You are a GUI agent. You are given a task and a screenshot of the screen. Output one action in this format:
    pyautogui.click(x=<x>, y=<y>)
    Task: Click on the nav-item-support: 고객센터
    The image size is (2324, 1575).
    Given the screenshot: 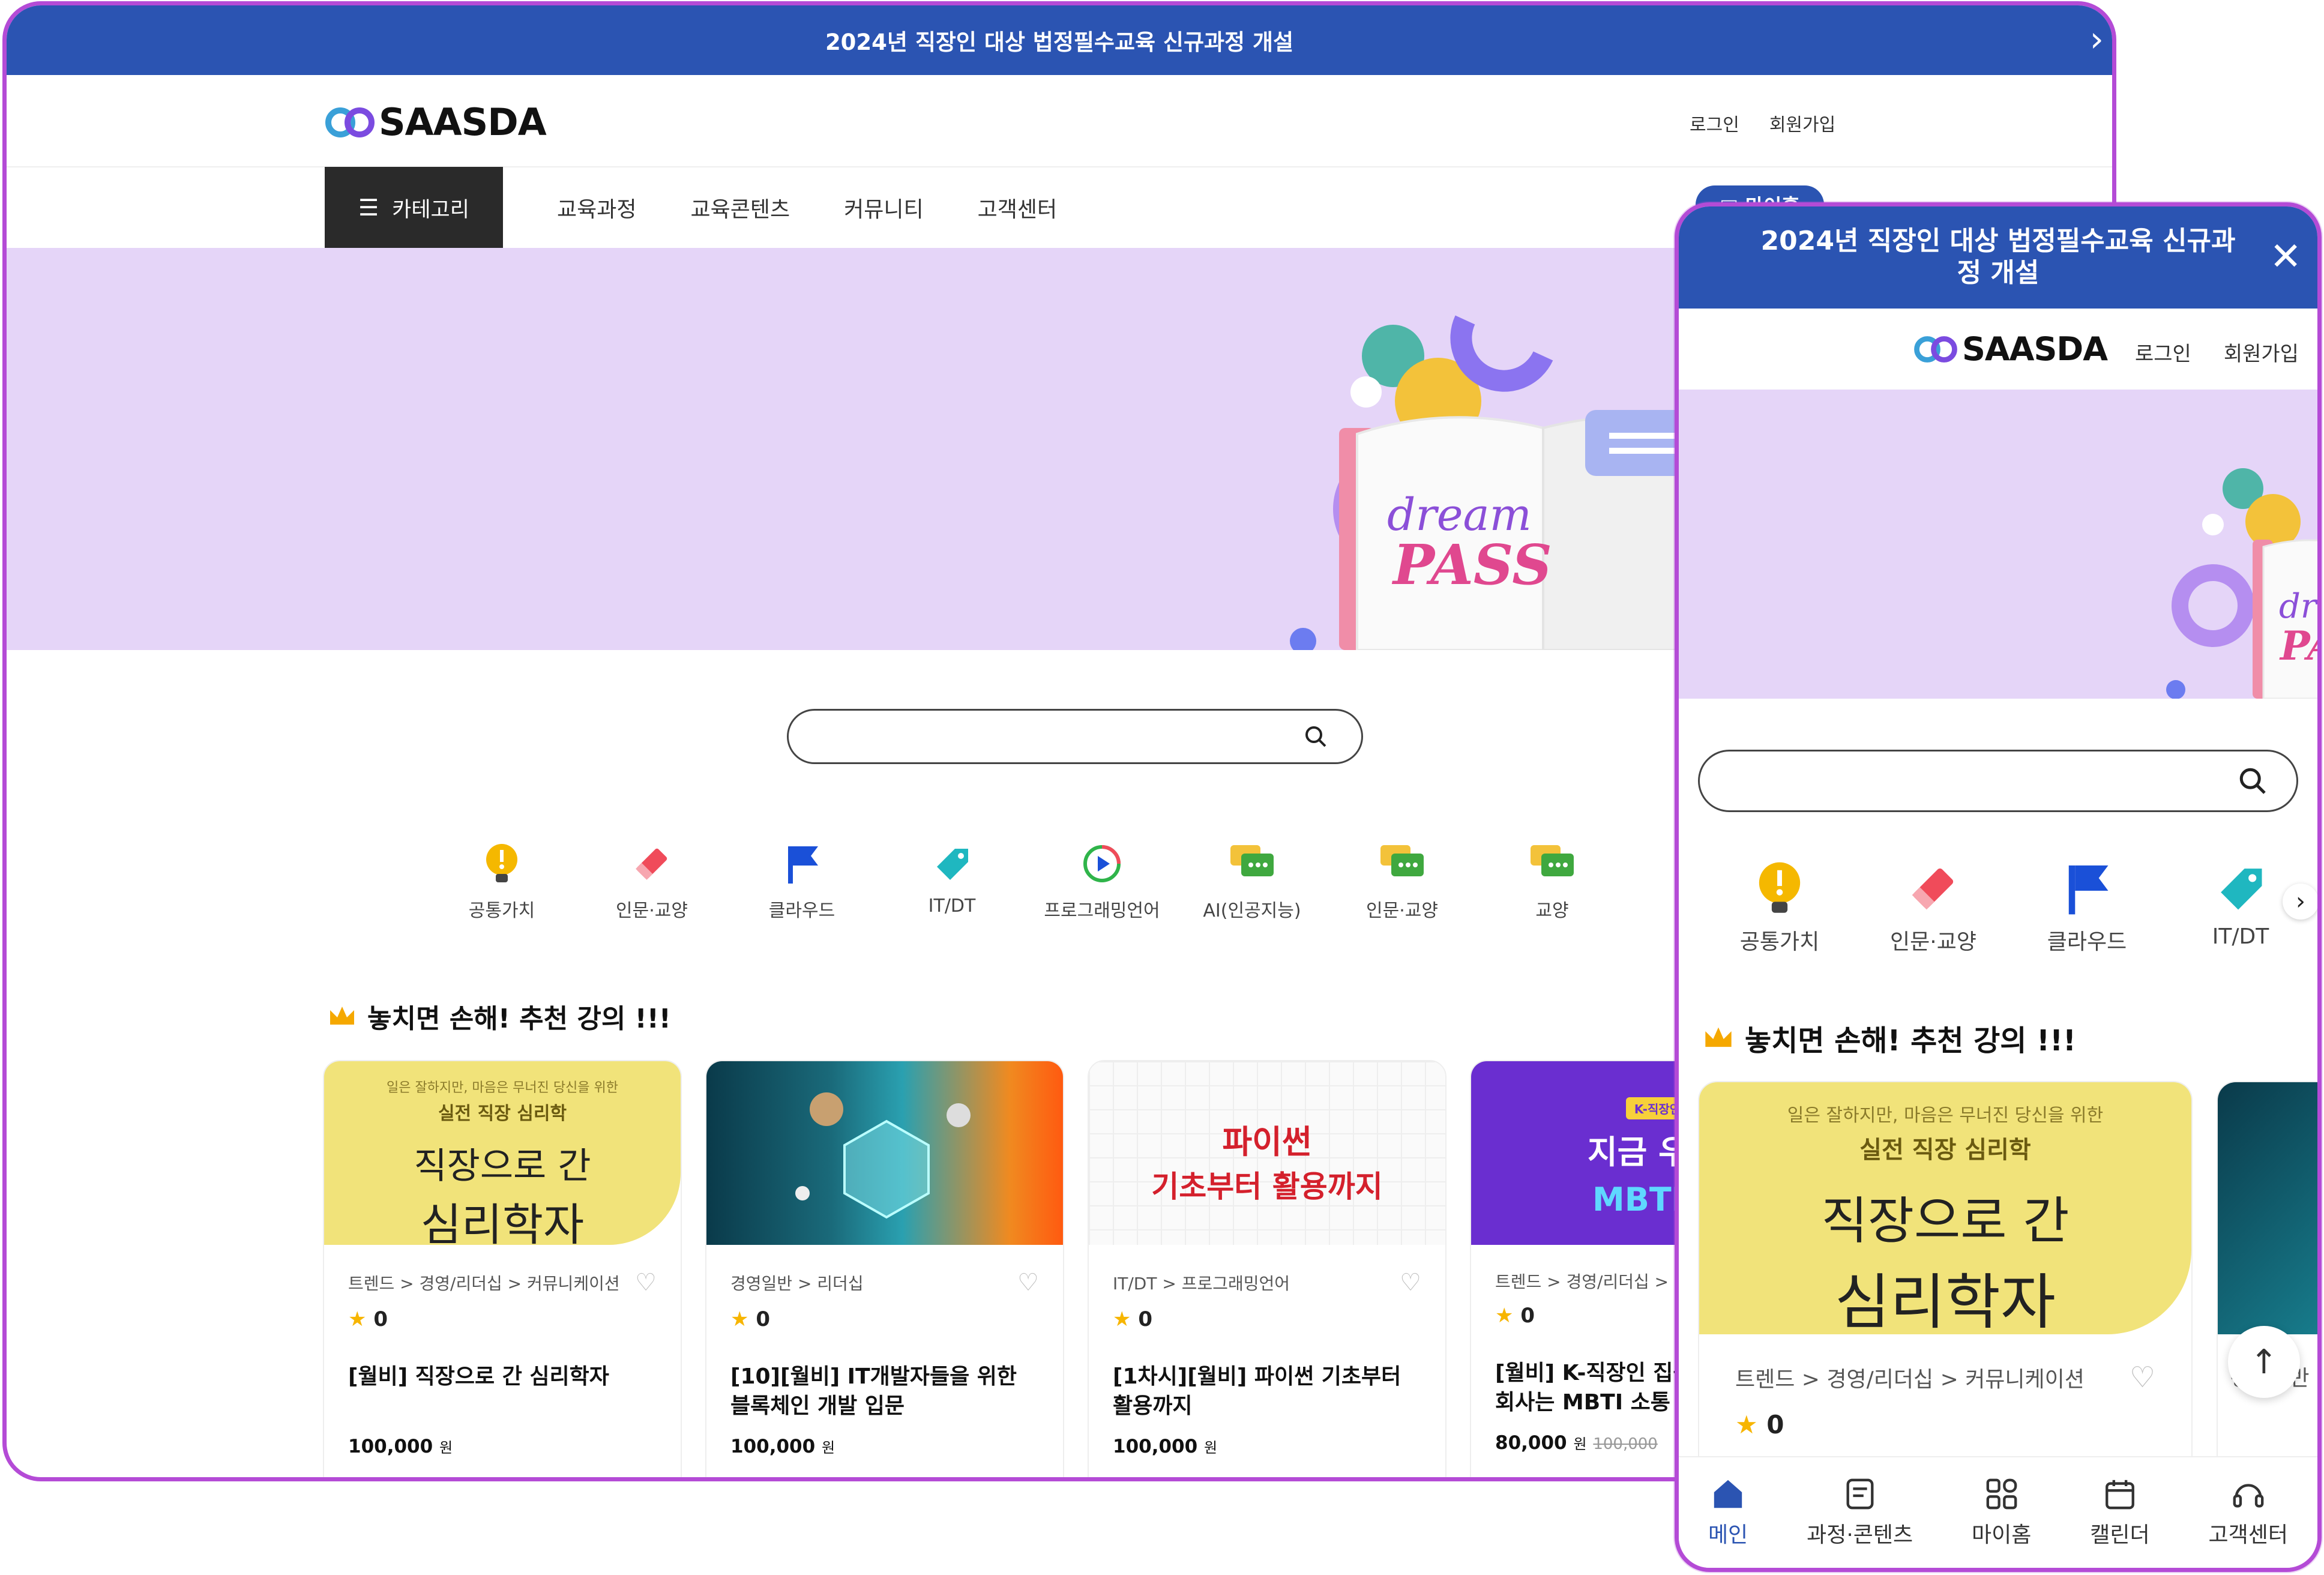 What is the action you would take?
    pyautogui.click(x=1017, y=207)
    